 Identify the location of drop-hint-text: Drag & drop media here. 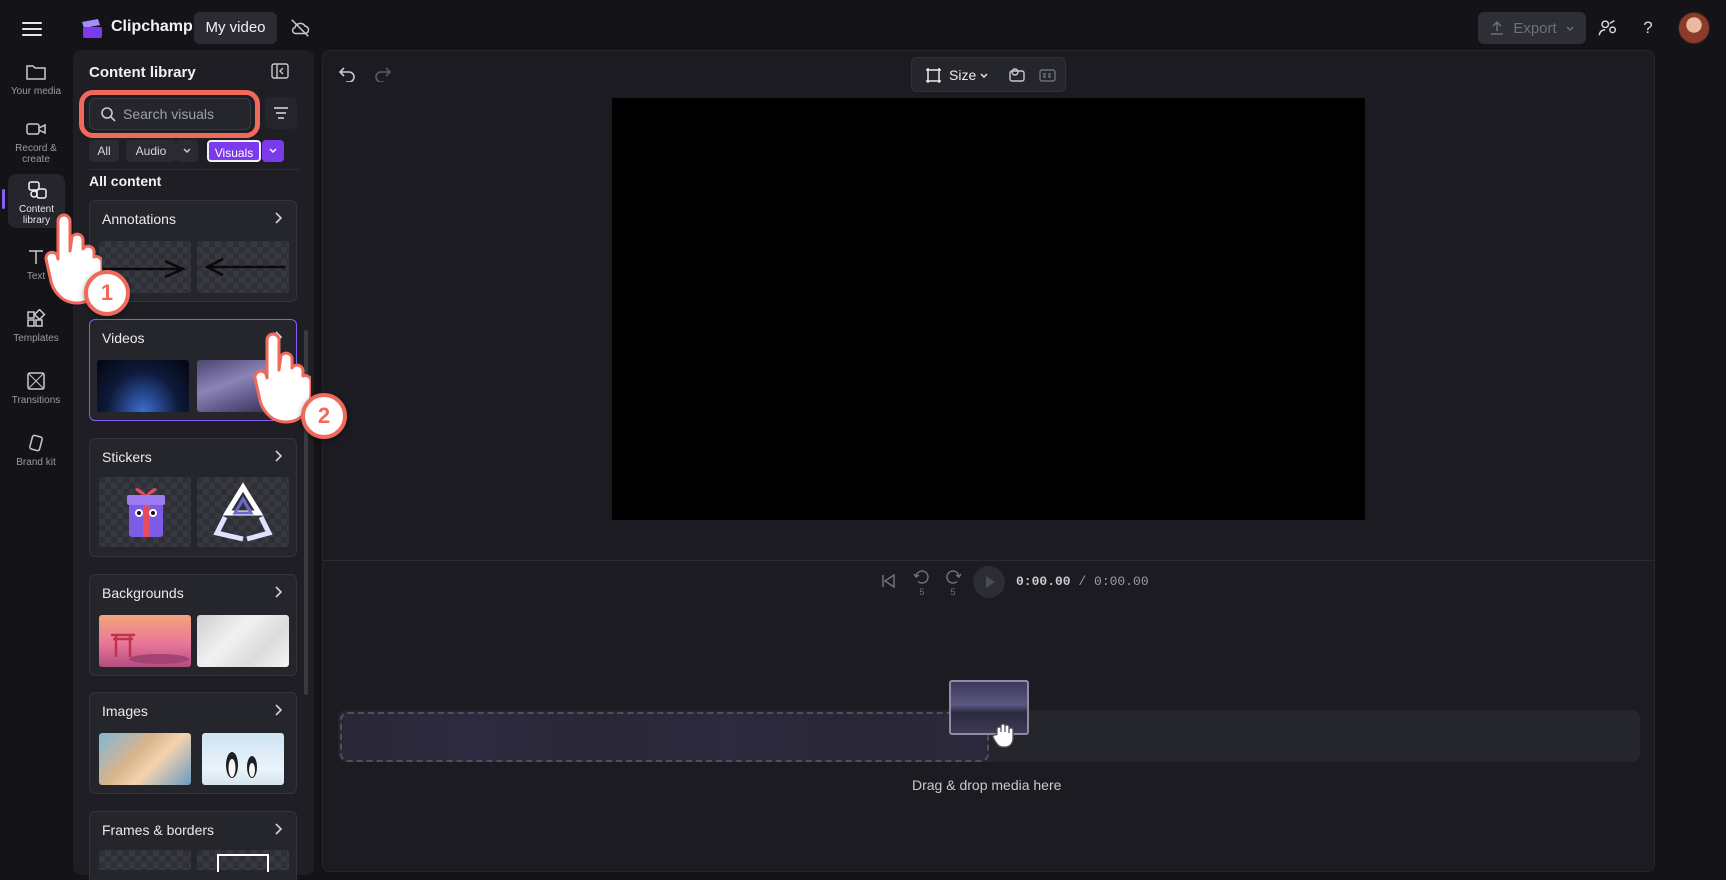
(987, 785).